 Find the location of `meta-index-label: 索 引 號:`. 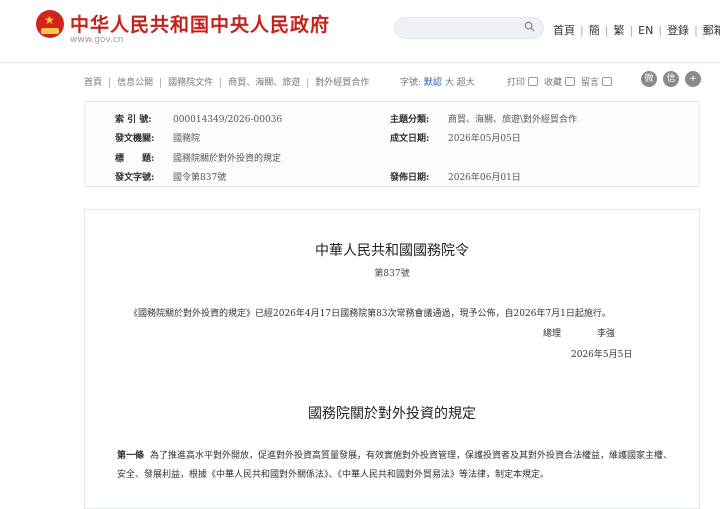

meta-index-label: 索 引 號: is located at coordinates (133, 120).